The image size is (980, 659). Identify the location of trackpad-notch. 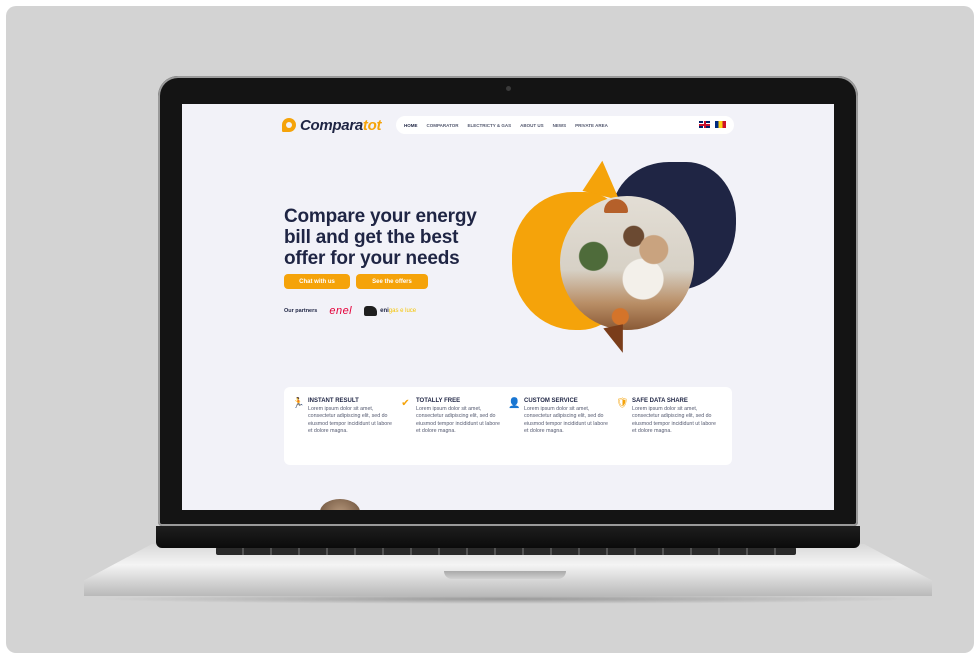
(505, 575).